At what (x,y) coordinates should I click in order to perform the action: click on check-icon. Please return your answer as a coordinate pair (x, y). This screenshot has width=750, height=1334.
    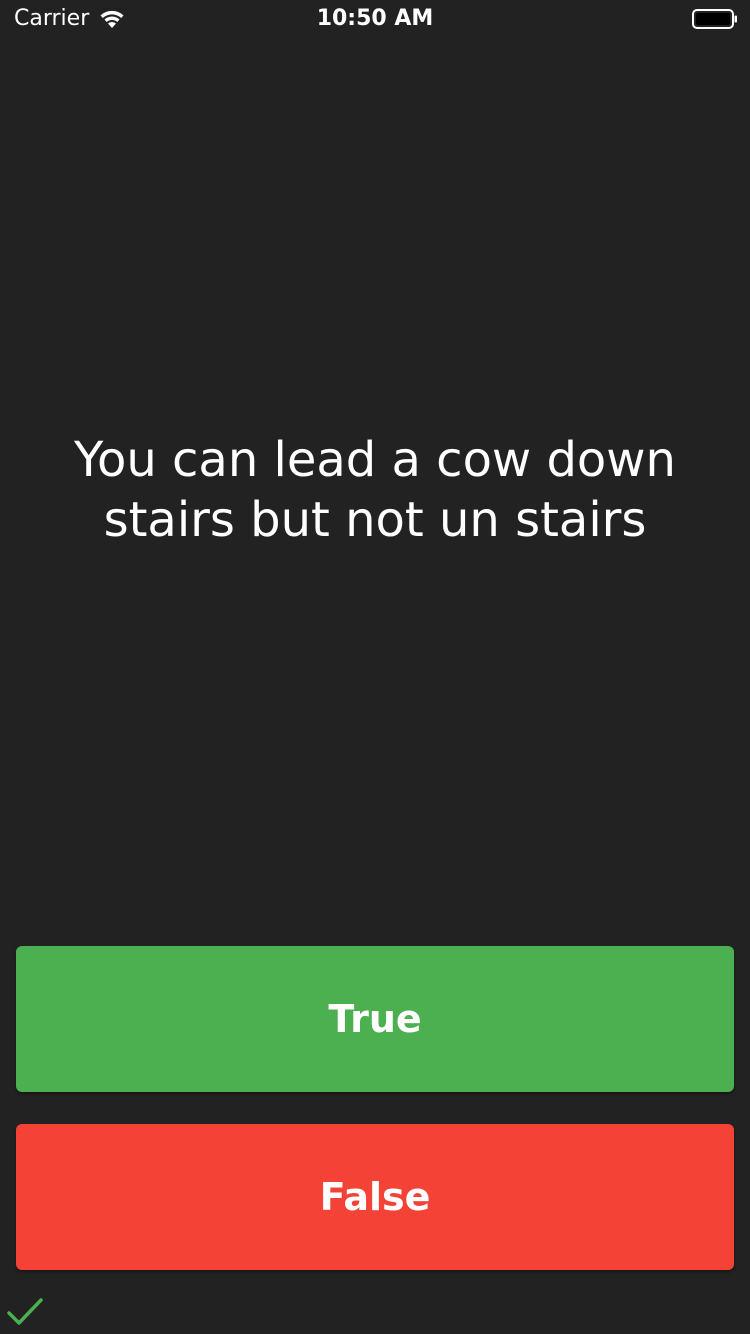
    Looking at the image, I should click on (25, 1311).